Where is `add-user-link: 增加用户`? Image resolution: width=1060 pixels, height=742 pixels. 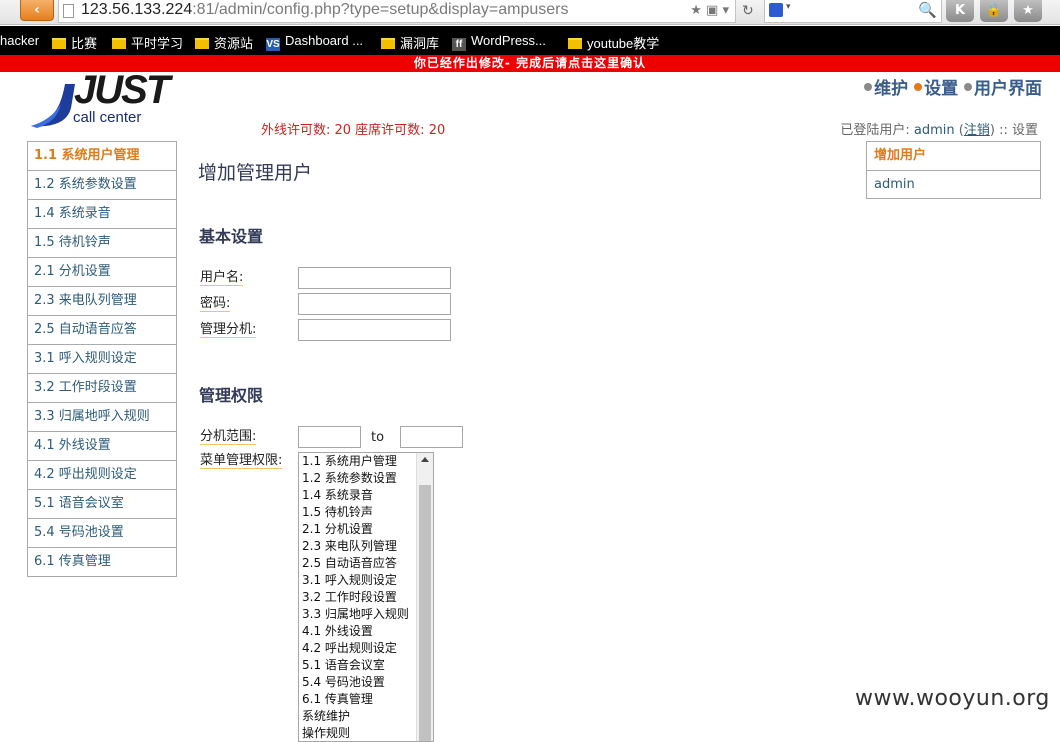
add-user-link: 增加用户 is located at coordinates (953, 156).